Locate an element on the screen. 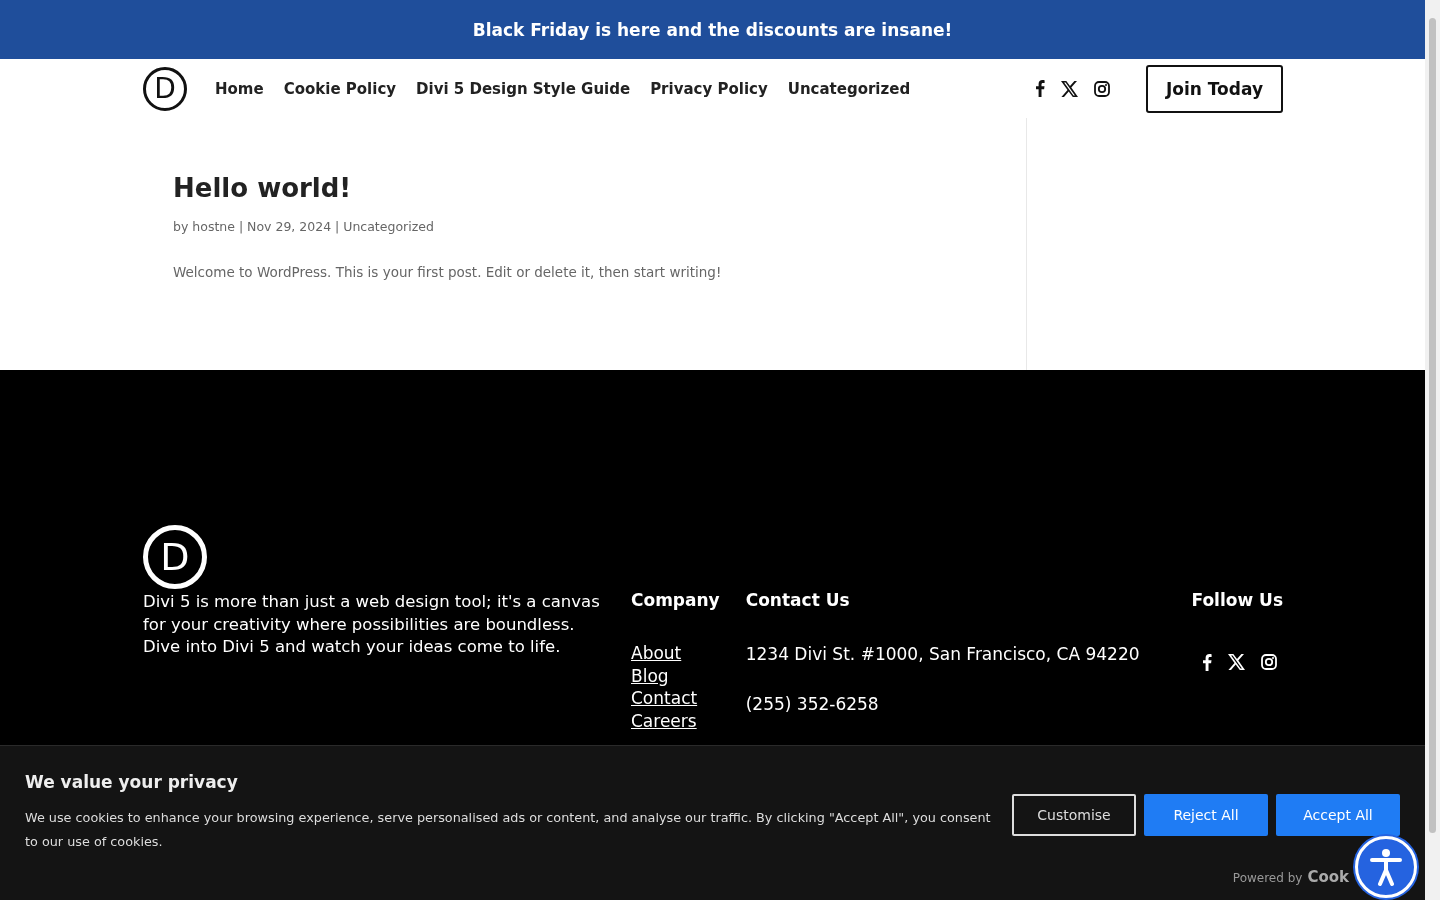 Image resolution: width=1440 pixels, height=900 pixels. brand-name: Cook is located at coordinates (1328, 877).